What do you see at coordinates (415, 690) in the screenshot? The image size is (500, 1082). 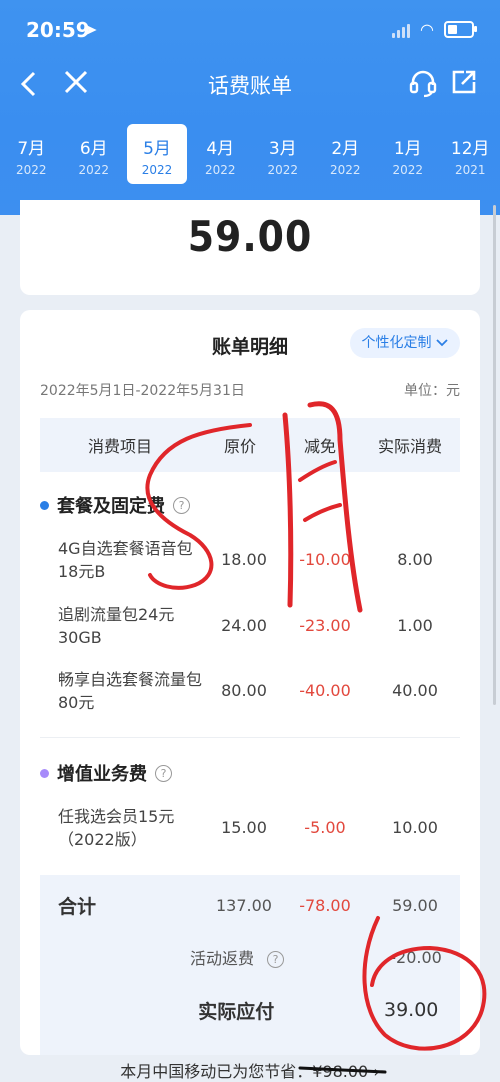 I see `item-actual: 40.00` at bounding box center [415, 690].